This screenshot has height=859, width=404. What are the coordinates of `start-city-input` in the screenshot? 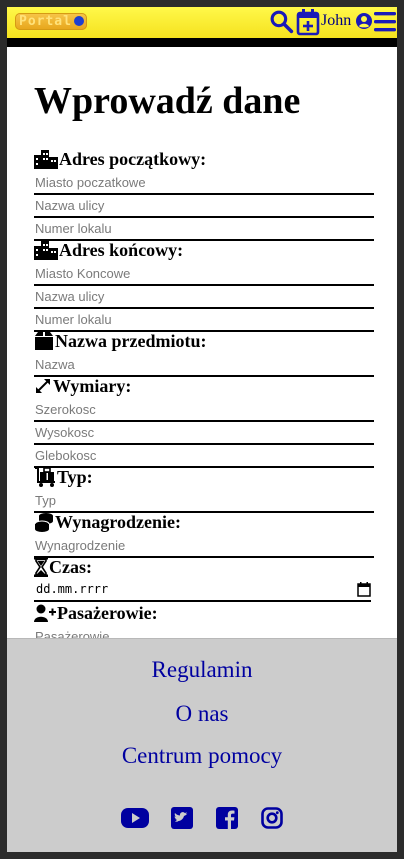 It's located at (205, 182).